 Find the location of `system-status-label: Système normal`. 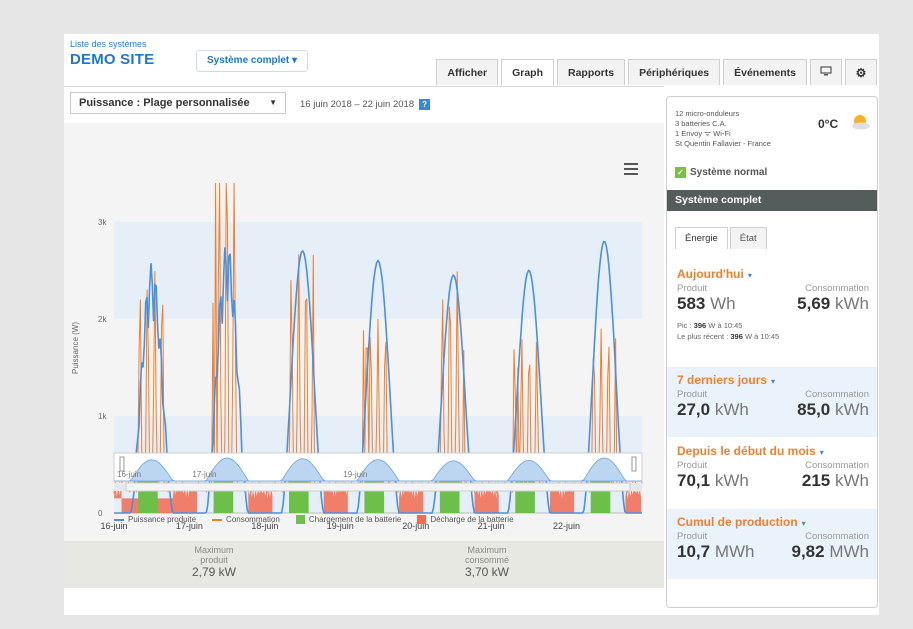

system-status-label: Système normal is located at coordinates (729, 173).